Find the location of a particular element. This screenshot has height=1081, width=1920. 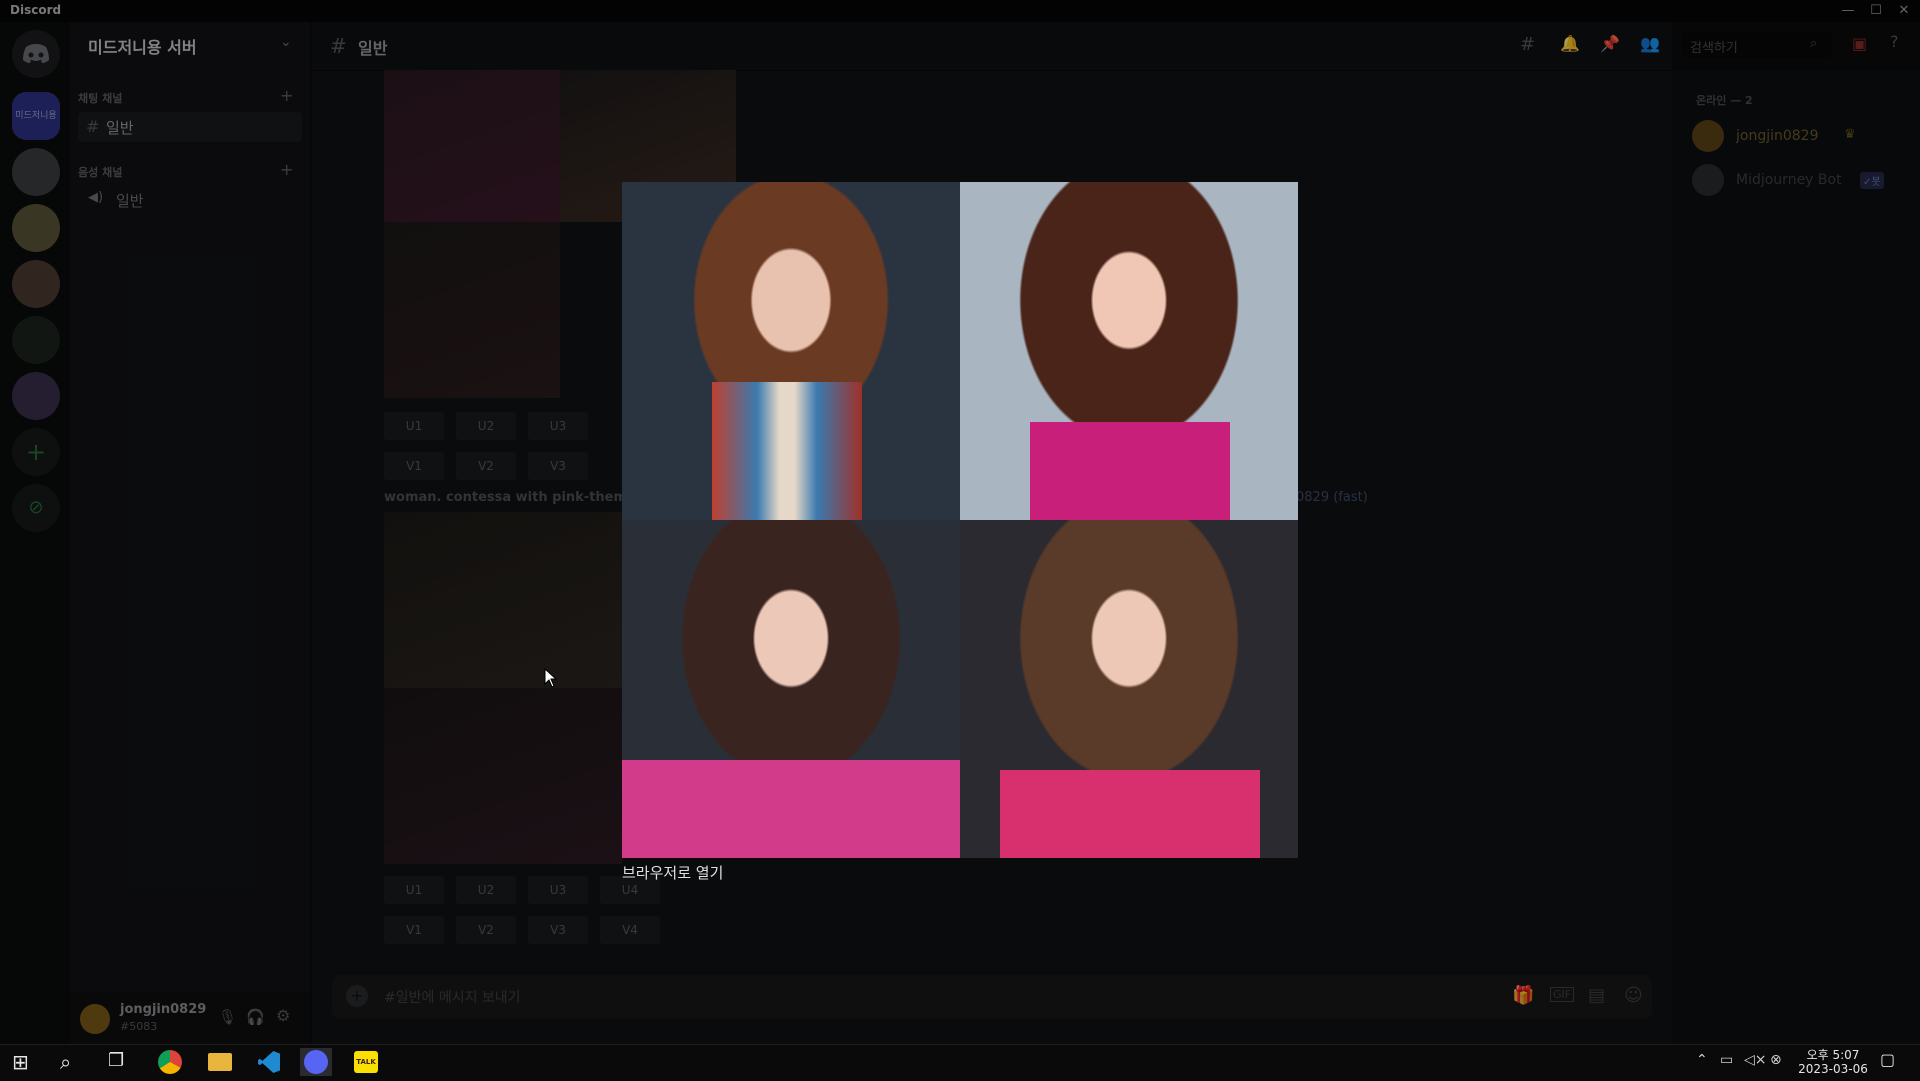

add-channel-icon: + is located at coordinates (286, 95).